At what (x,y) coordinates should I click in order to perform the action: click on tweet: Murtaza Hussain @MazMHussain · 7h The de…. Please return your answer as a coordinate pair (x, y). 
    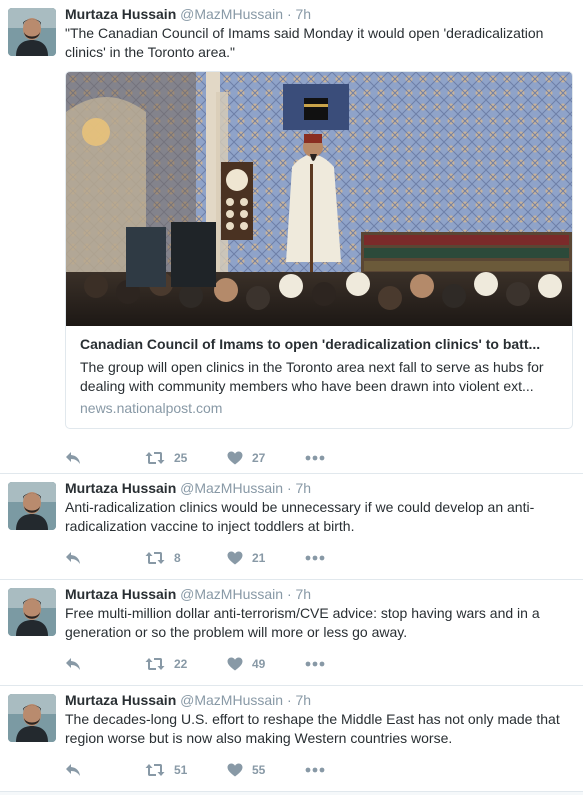
    Looking at the image, I should click on (291, 739).